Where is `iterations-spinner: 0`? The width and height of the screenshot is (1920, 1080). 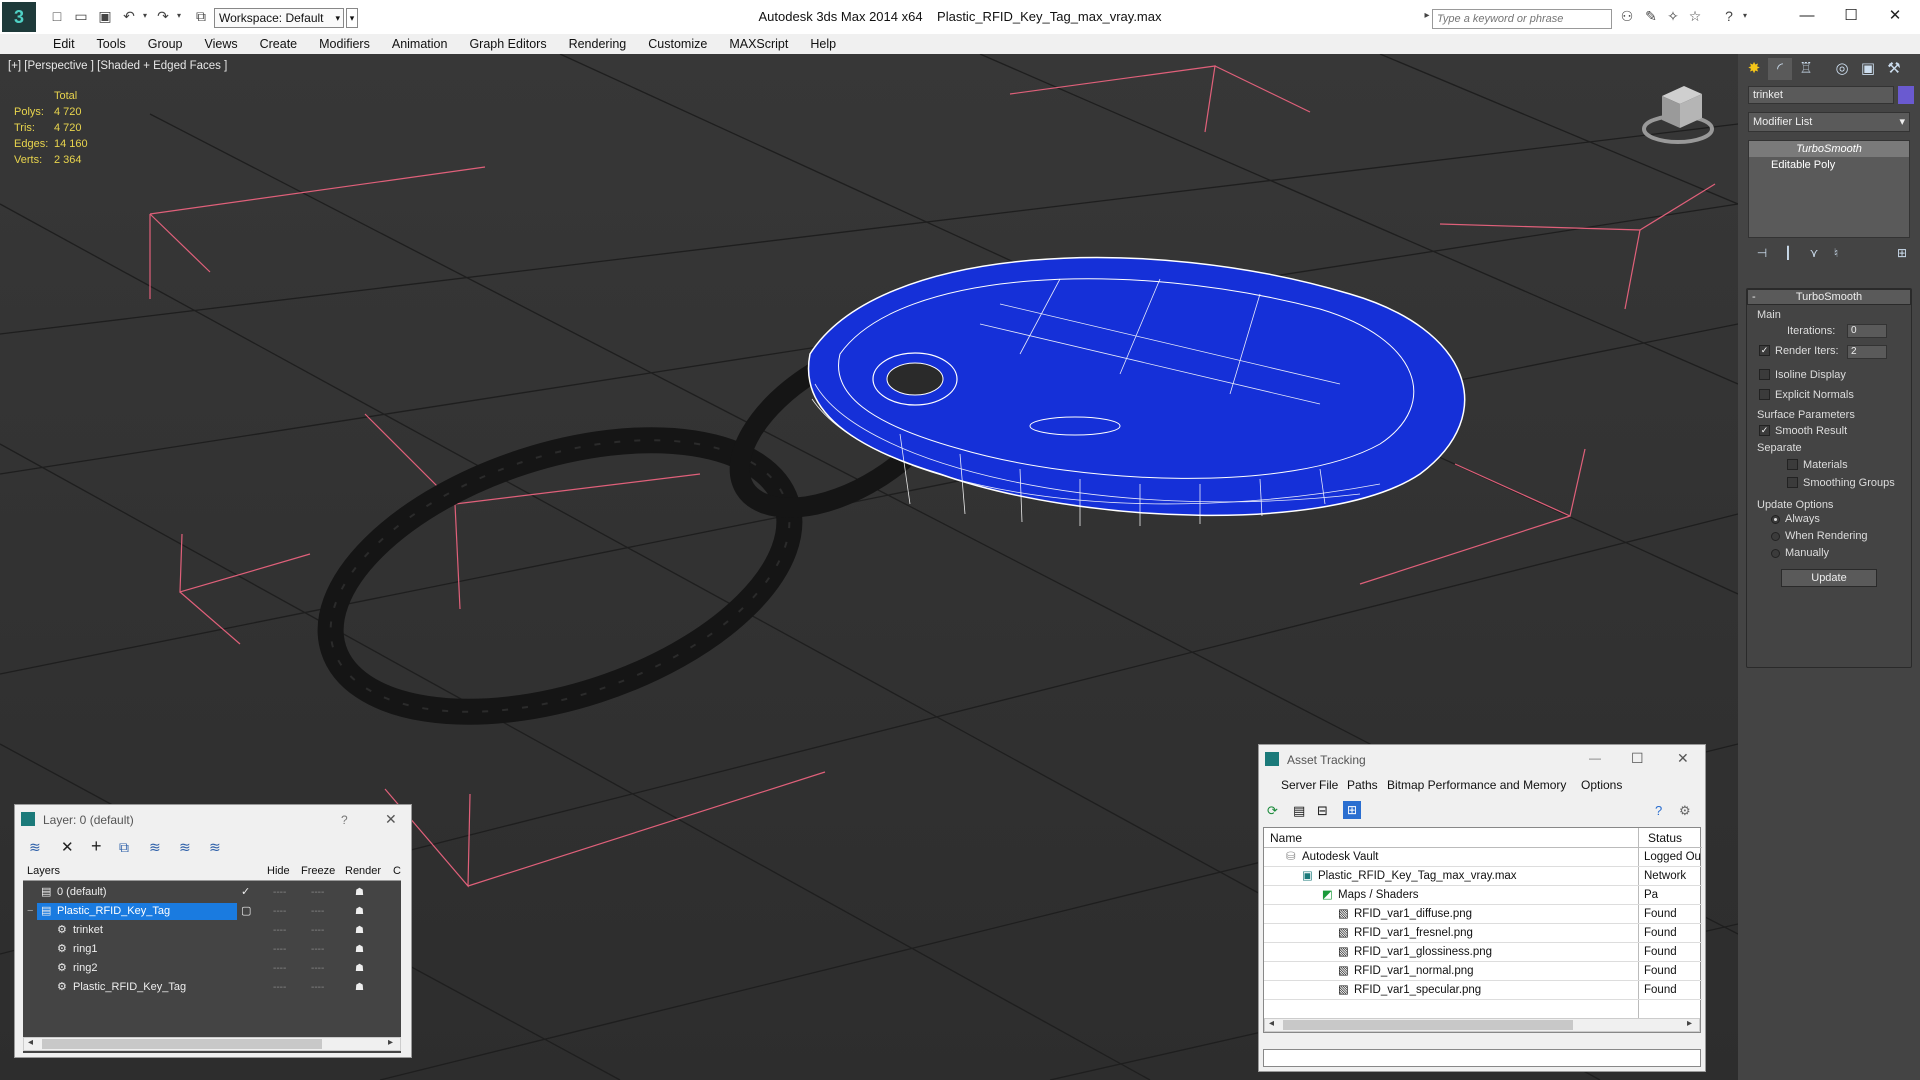
iterations-spinner: 0 is located at coordinates (1867, 331).